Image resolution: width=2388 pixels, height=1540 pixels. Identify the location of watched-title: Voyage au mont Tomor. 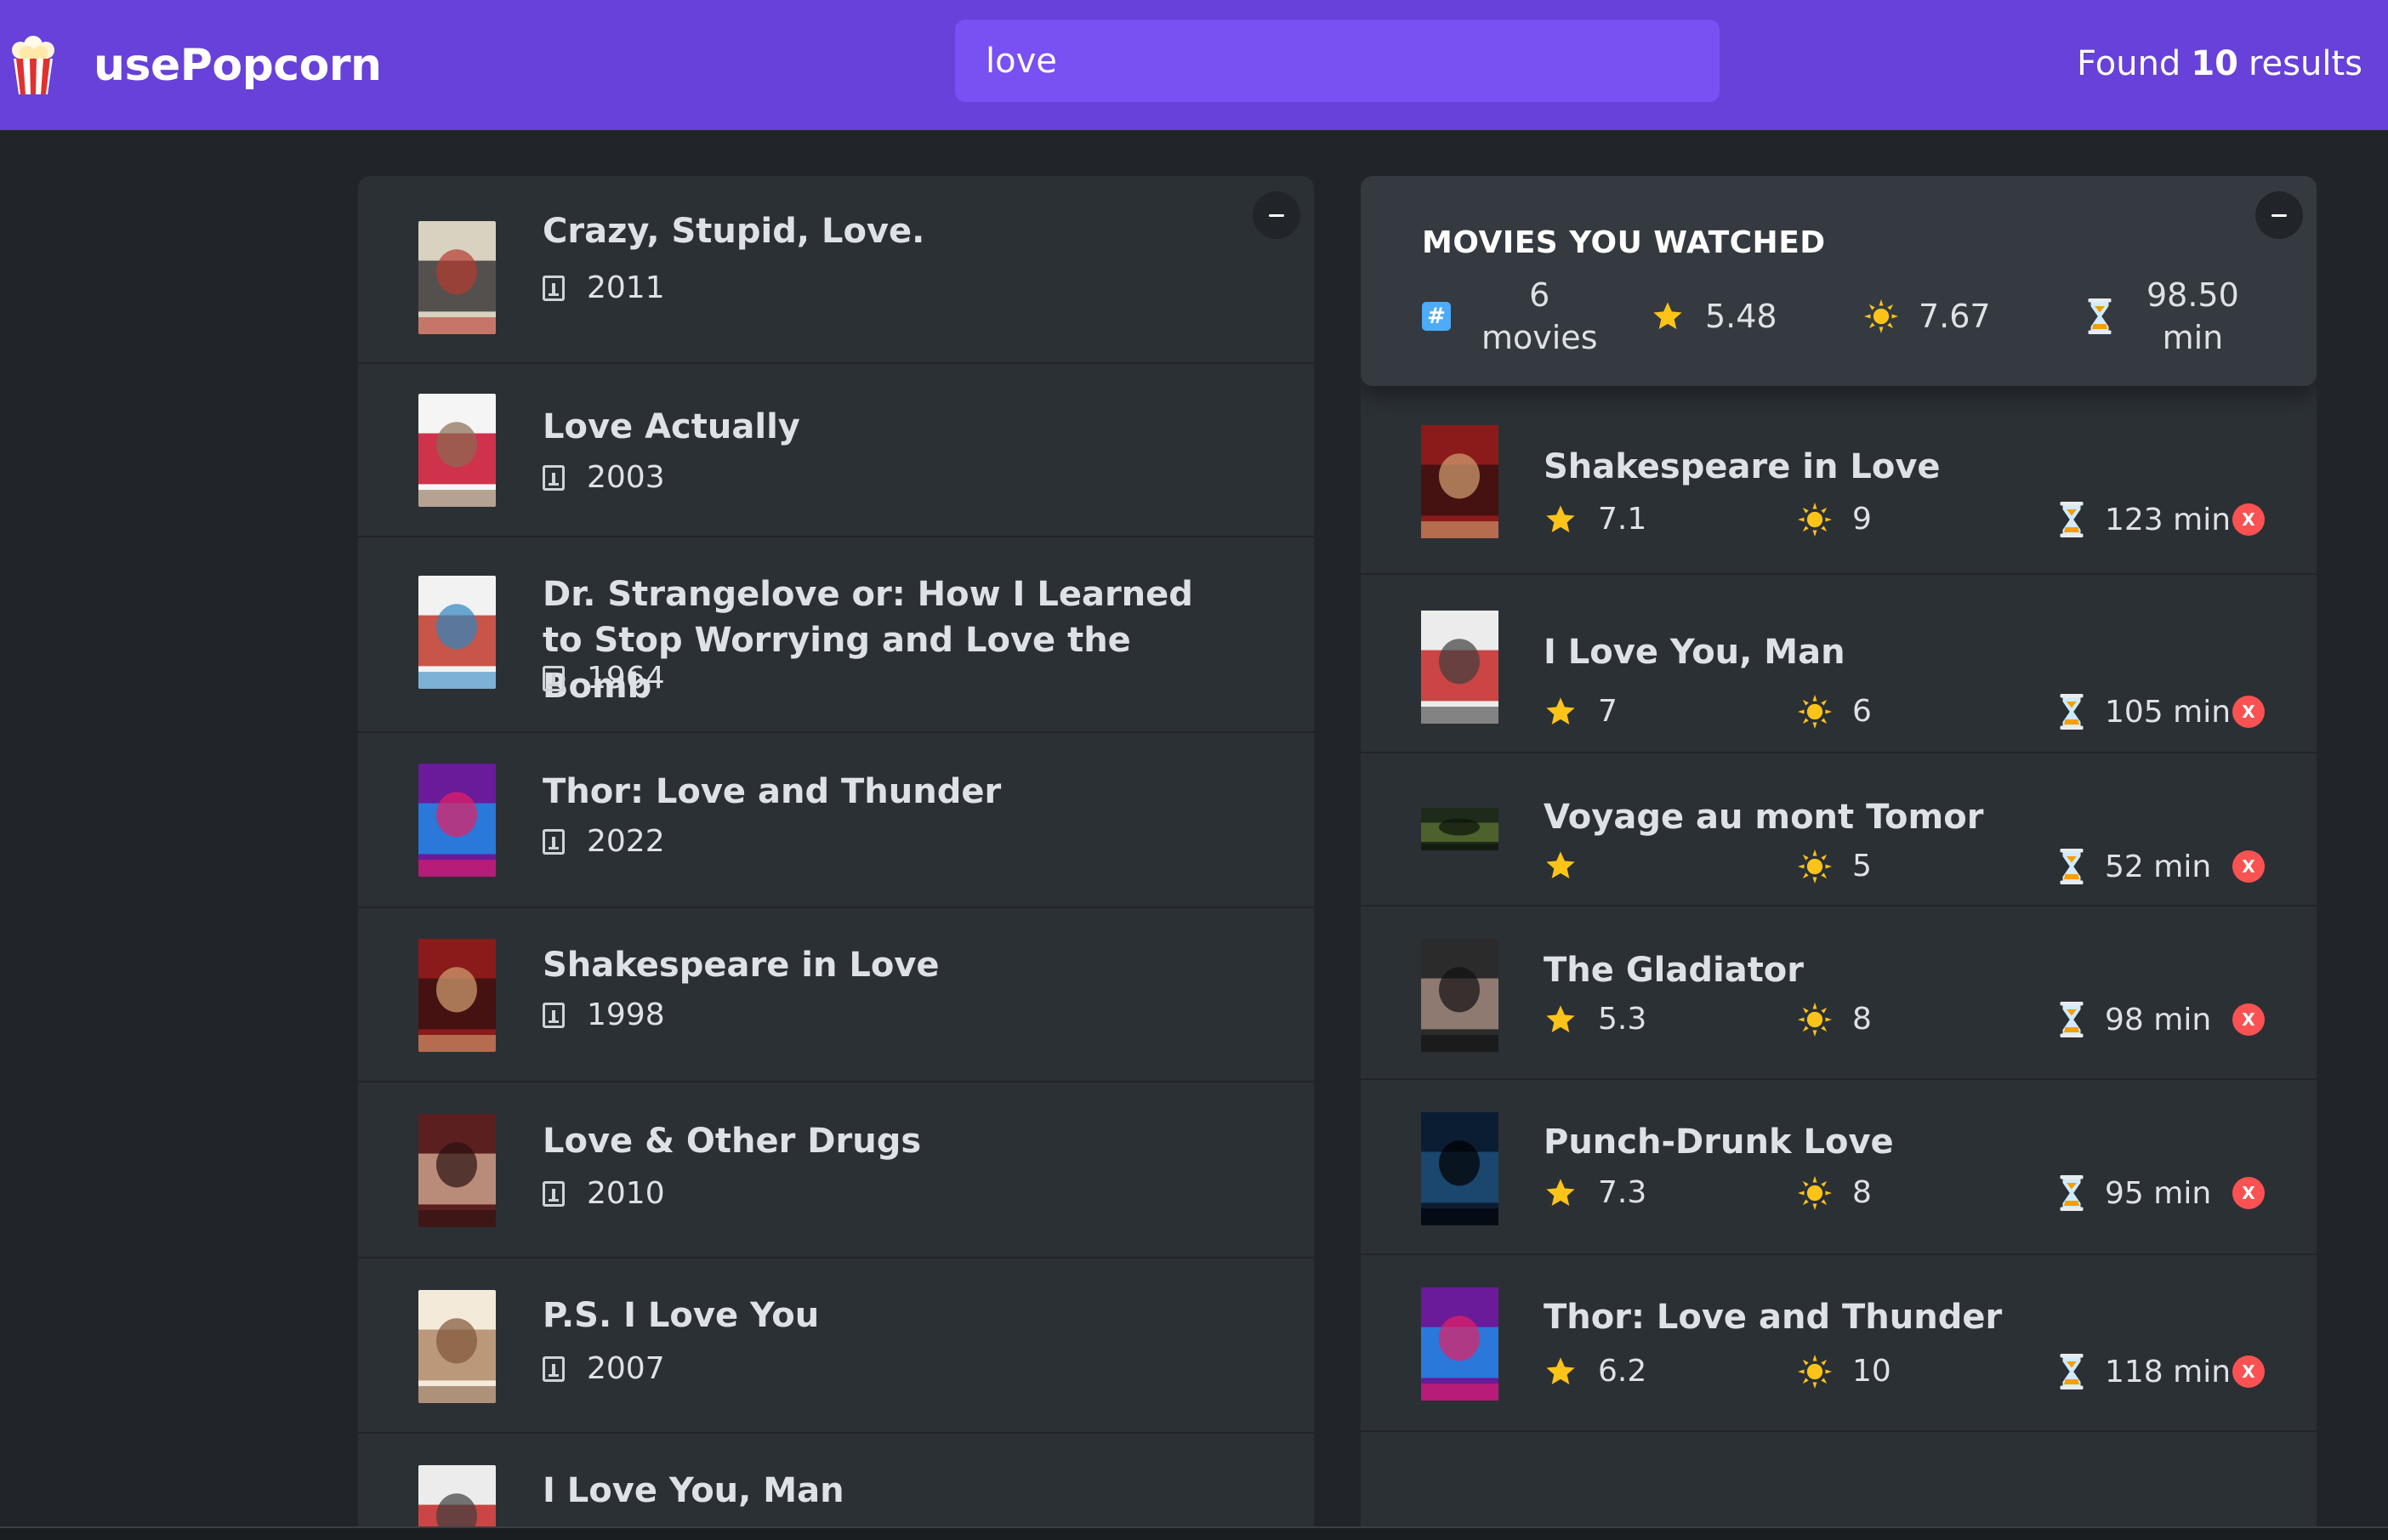
(1764, 817).